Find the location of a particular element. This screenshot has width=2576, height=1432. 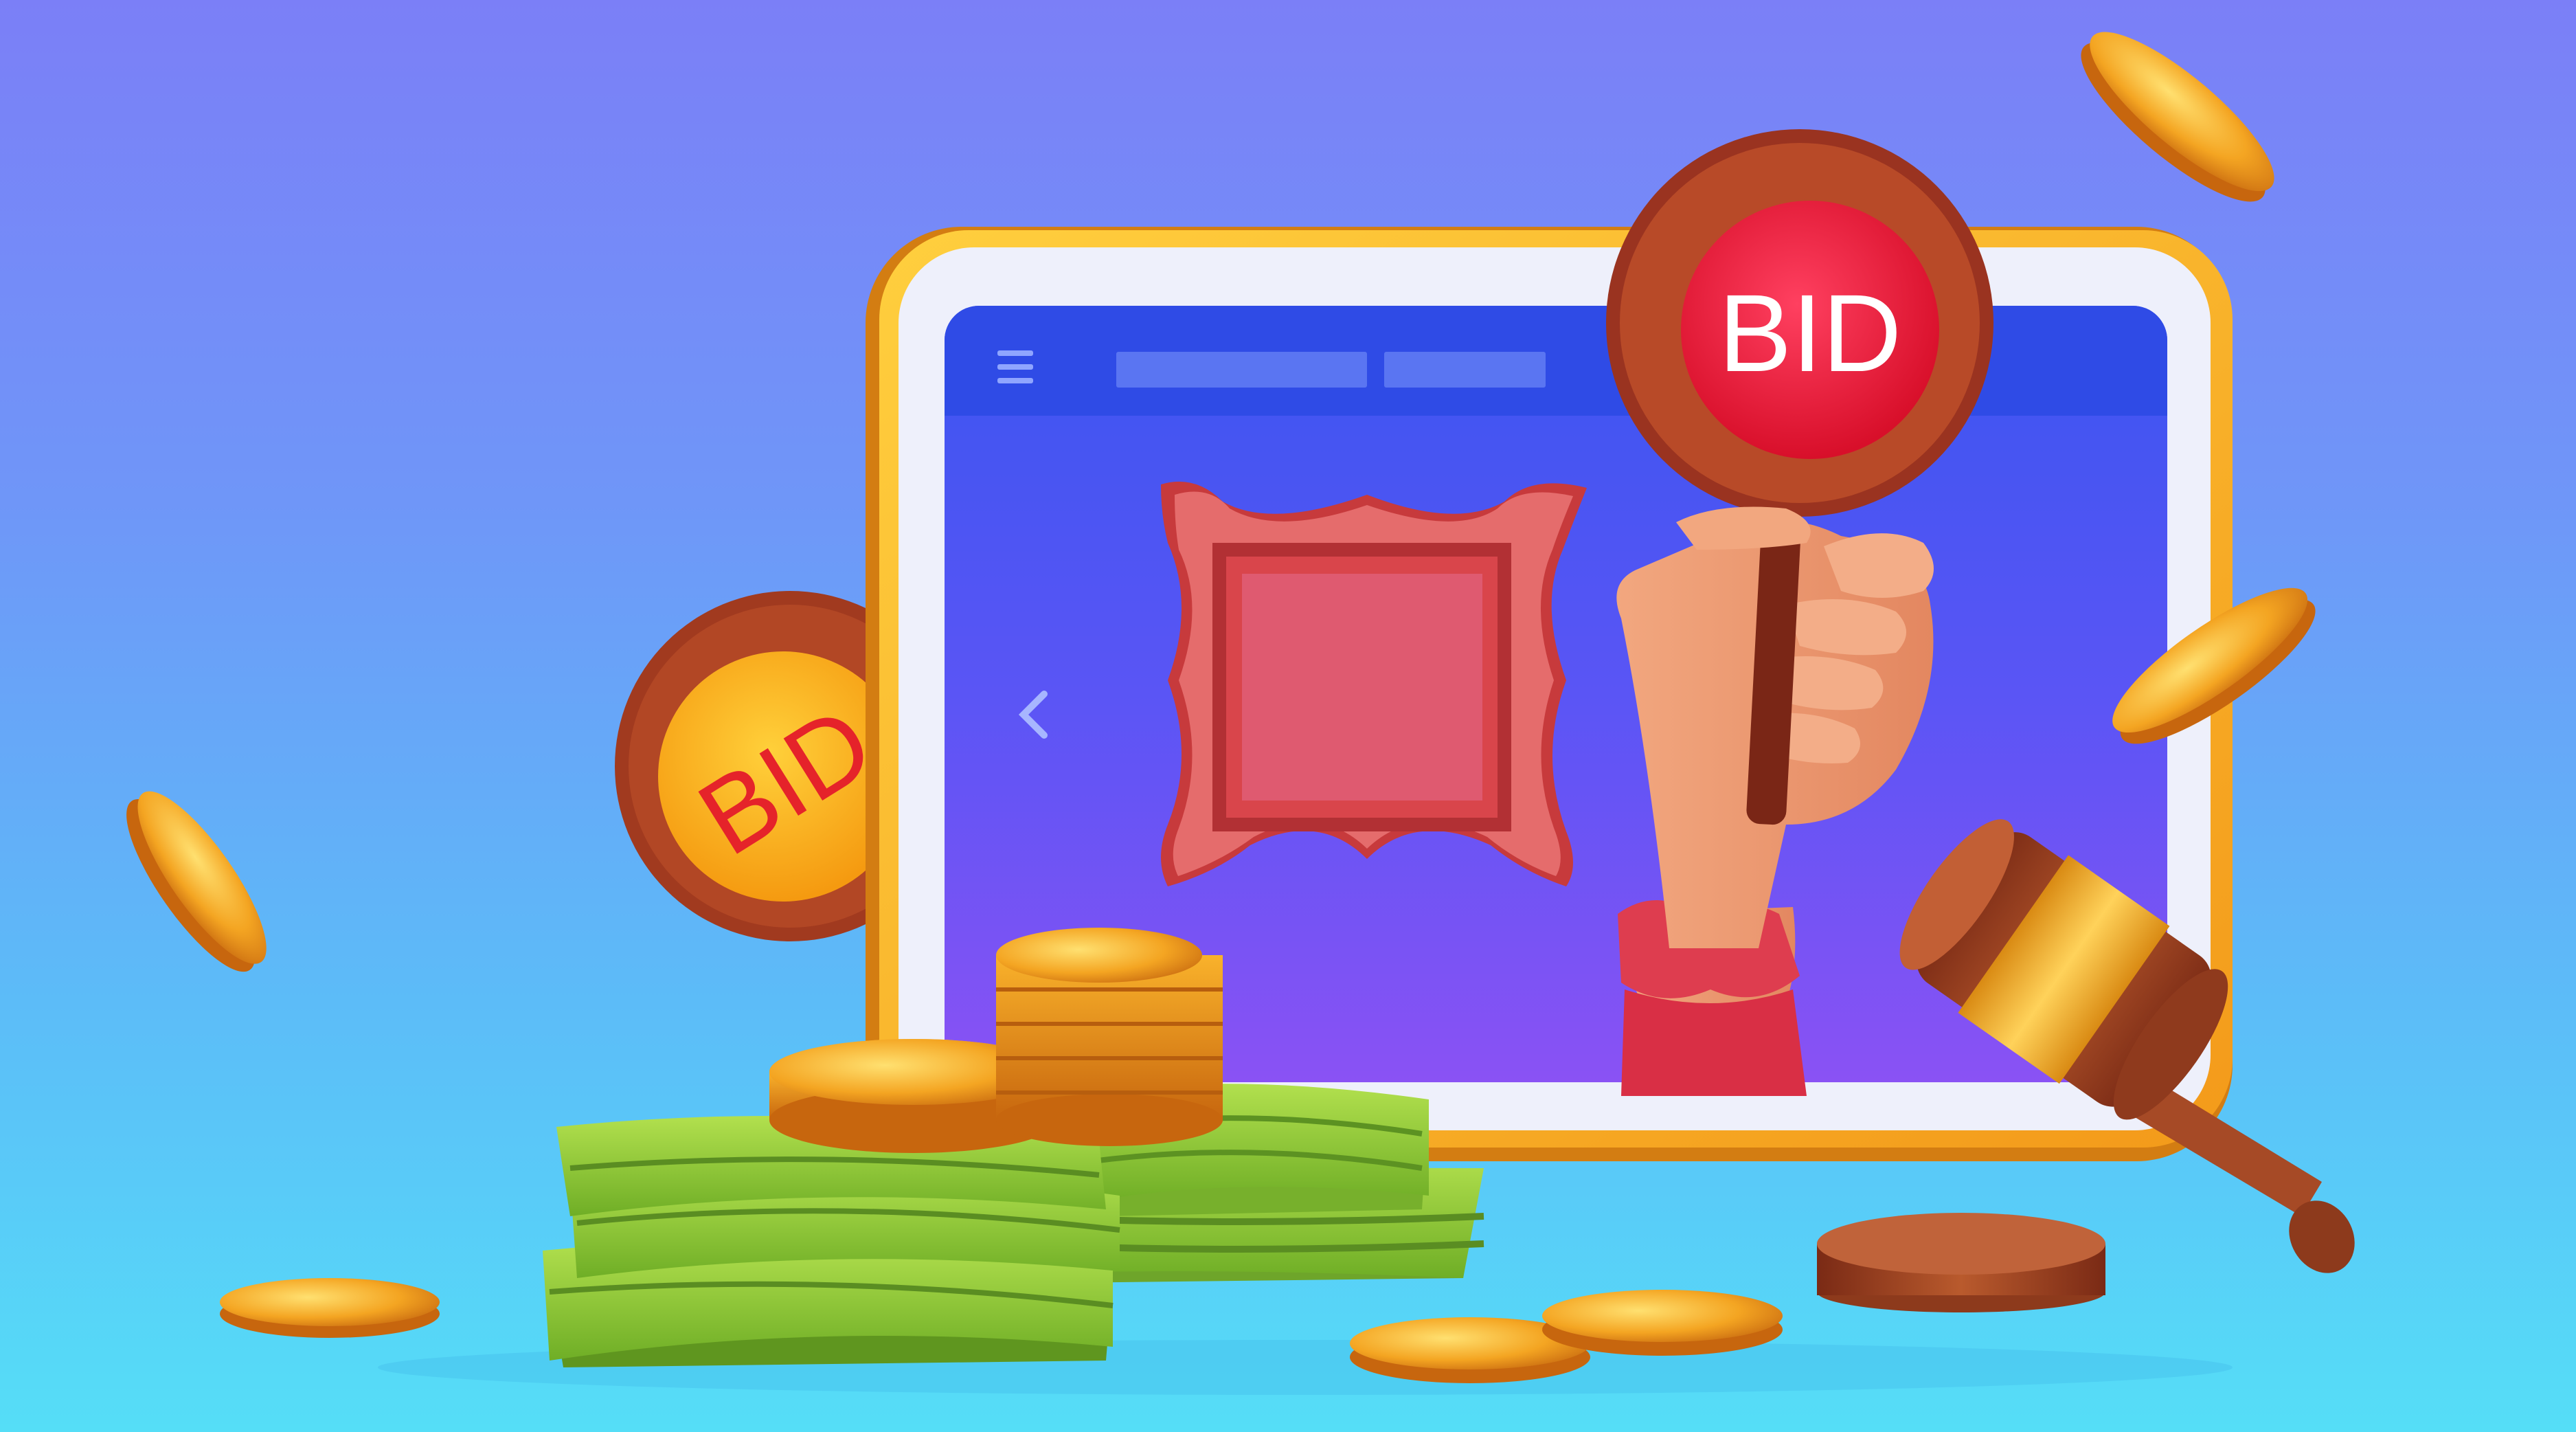

red-paddle-label: BID is located at coordinates (1810, 332).